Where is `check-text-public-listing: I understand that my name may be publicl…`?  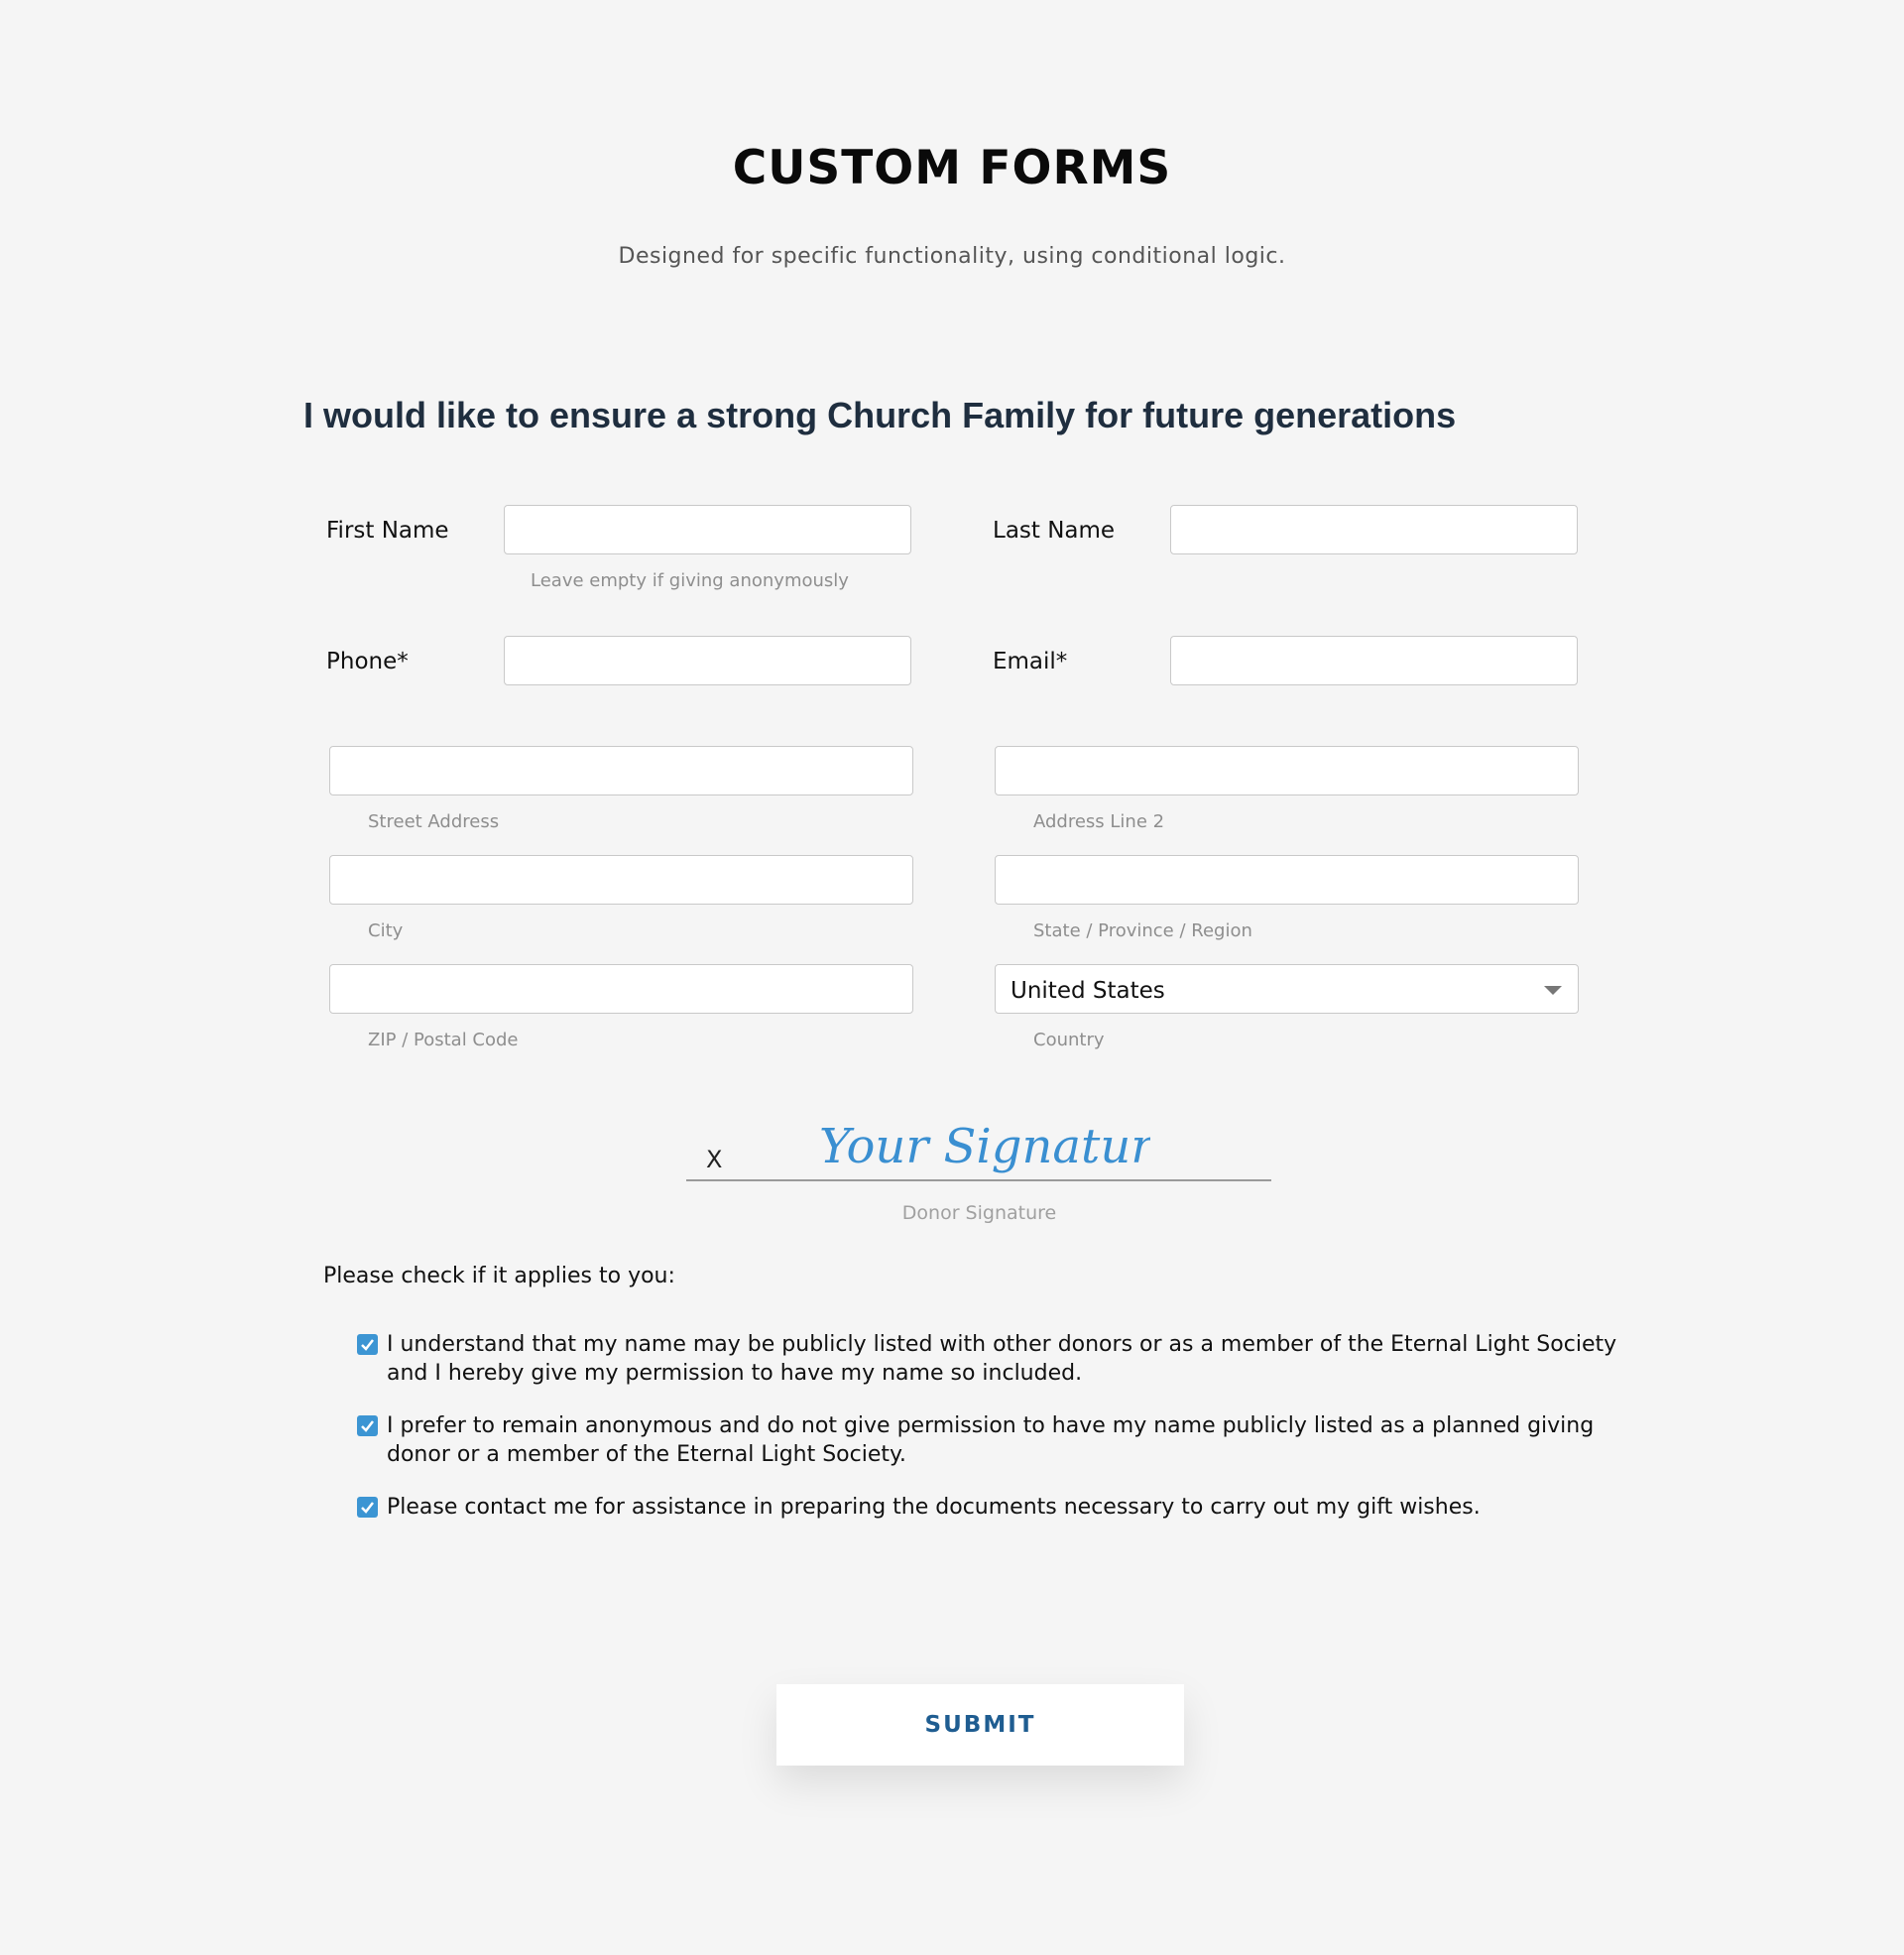 check-text-public-listing: I understand that my name may be publicl… is located at coordinates (1002, 1359).